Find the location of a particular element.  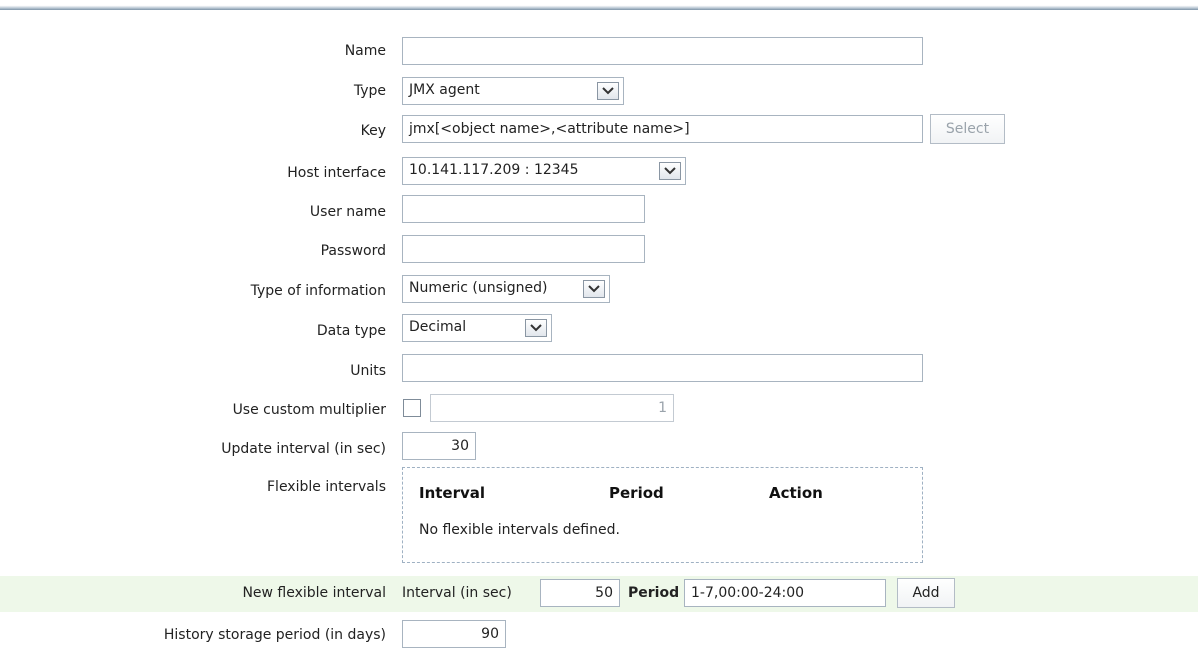

host-interface-select: 10.141.117.209 : 12345 is located at coordinates (544, 171).